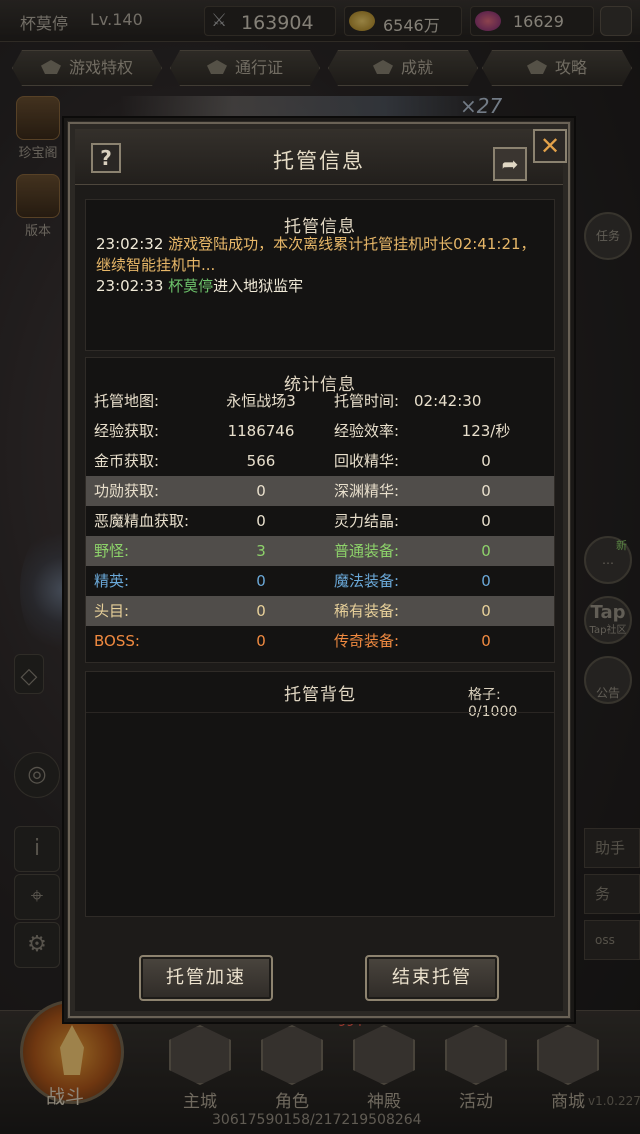 The width and height of the screenshot is (640, 1134). Describe the element at coordinates (510, 164) in the screenshot. I see `share-icon: ➦` at that location.